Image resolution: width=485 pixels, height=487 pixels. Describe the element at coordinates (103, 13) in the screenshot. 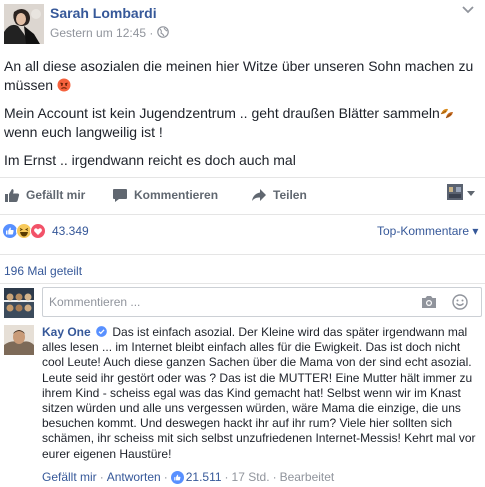

I see `author-name: Sarah Lombardi` at that location.